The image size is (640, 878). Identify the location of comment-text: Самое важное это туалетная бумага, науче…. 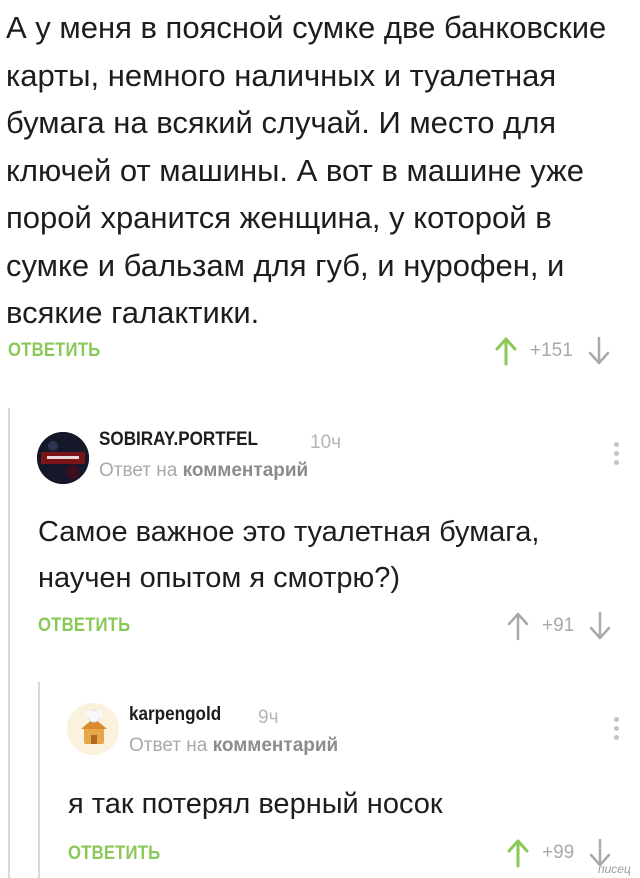
(289, 555).